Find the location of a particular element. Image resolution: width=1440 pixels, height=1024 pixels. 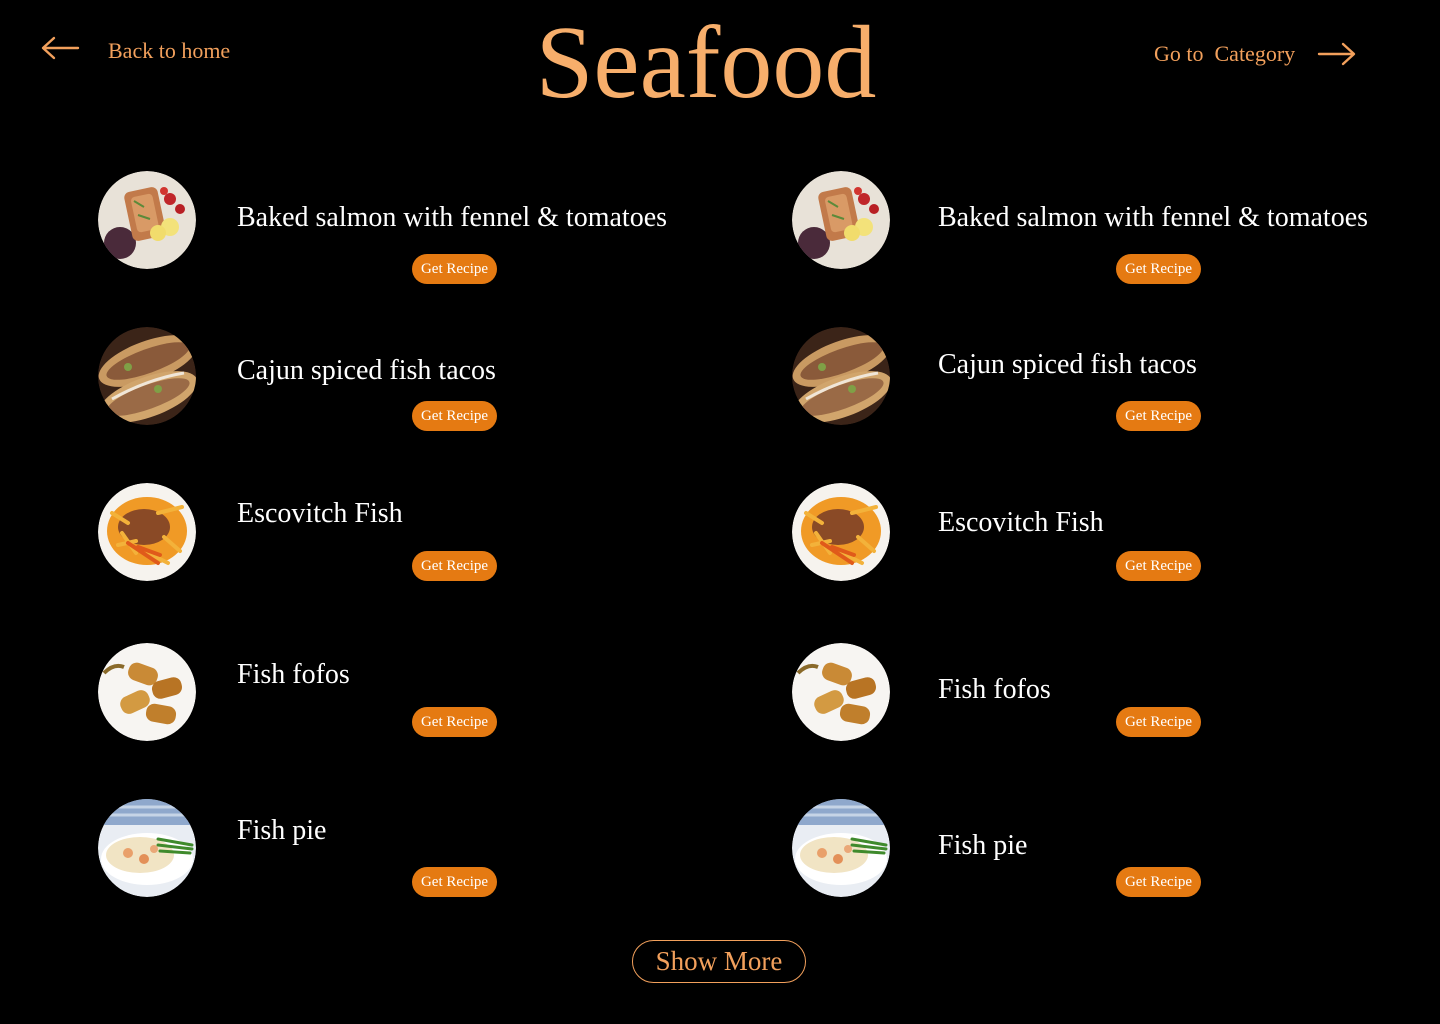

go-to-category-label: Go to Category is located at coordinates (1225, 53).